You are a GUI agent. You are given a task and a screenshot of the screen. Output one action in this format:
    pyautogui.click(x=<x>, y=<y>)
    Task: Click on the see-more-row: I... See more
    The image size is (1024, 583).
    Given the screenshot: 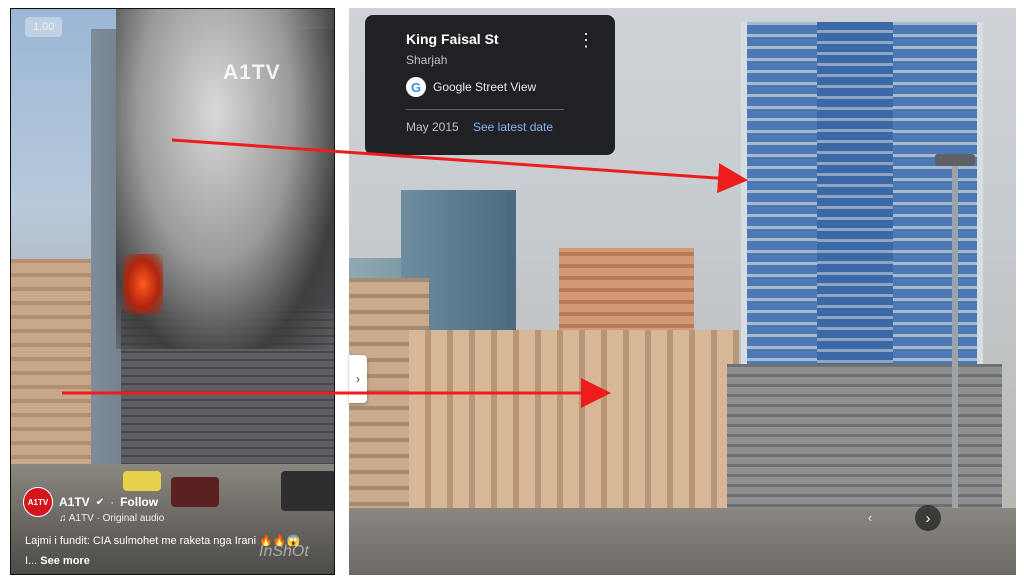 What is the action you would take?
    pyautogui.click(x=57, y=561)
    